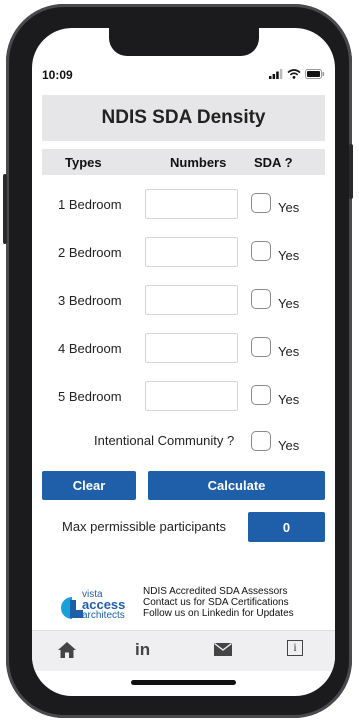  What do you see at coordinates (90, 396) in the screenshot?
I see `row-label: 5 Bedroom` at bounding box center [90, 396].